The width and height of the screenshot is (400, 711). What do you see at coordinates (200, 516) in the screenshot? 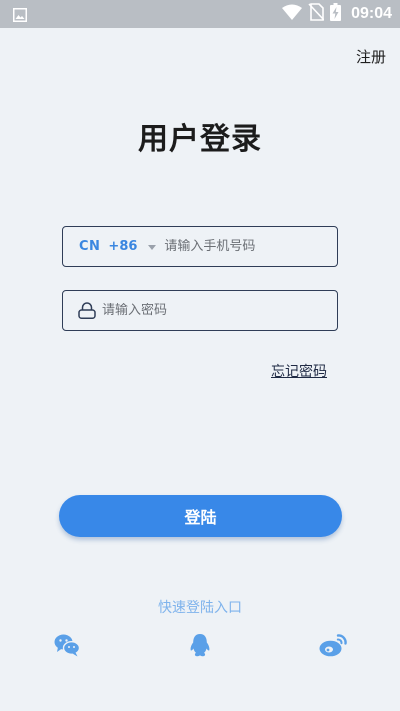
I see `login-button: 登陆` at bounding box center [200, 516].